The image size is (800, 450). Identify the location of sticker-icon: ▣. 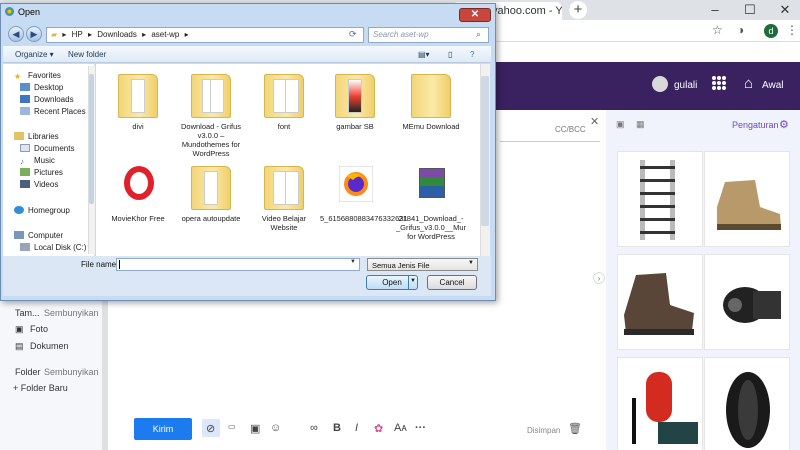
(255, 428).